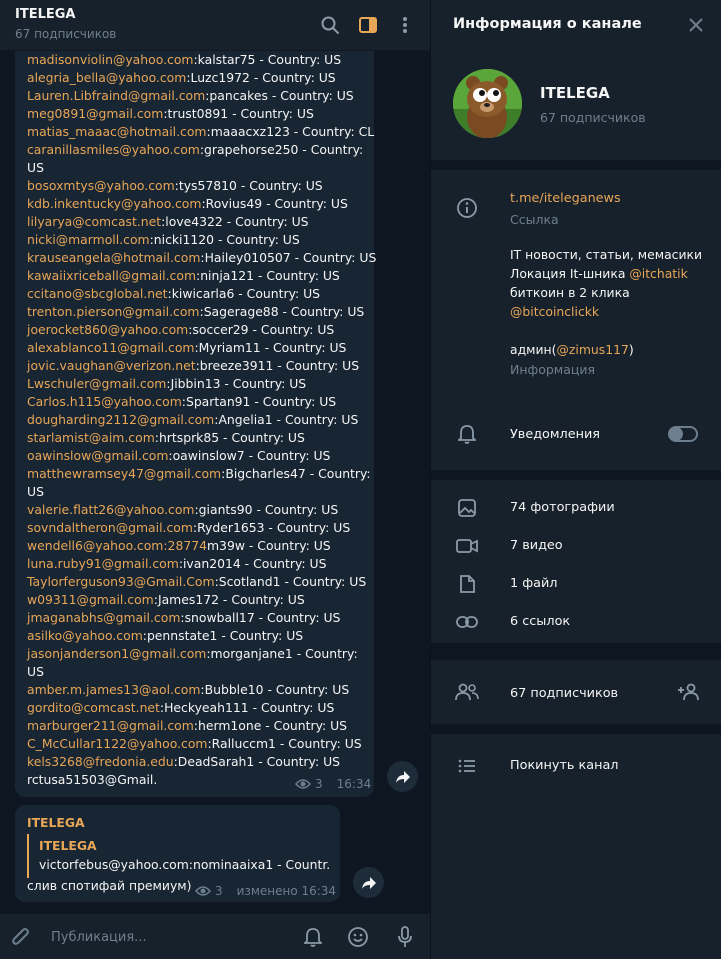 This screenshot has width=721, height=959. What do you see at coordinates (358, 937) in the screenshot?
I see `emoji-icon` at bounding box center [358, 937].